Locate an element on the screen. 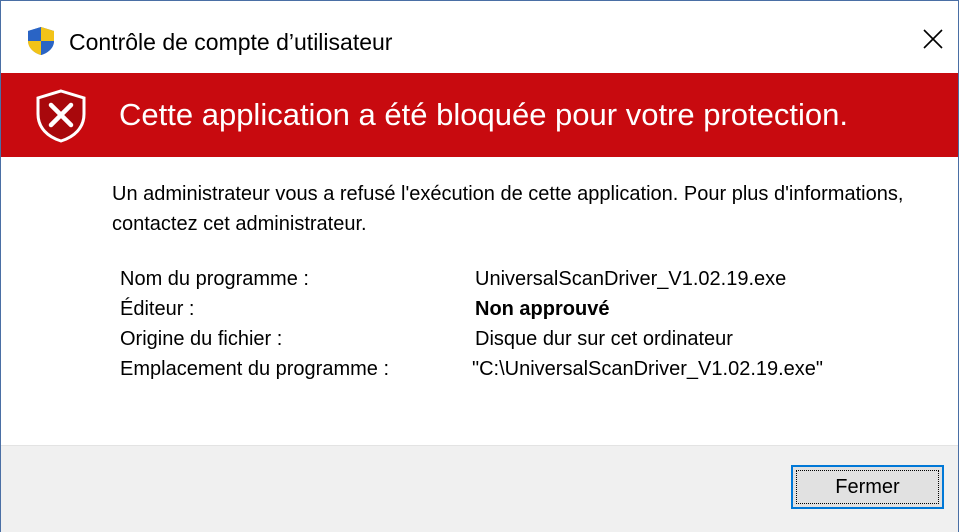 This screenshot has height=532, width=959. uac-shield-icon is located at coordinates (41, 41).